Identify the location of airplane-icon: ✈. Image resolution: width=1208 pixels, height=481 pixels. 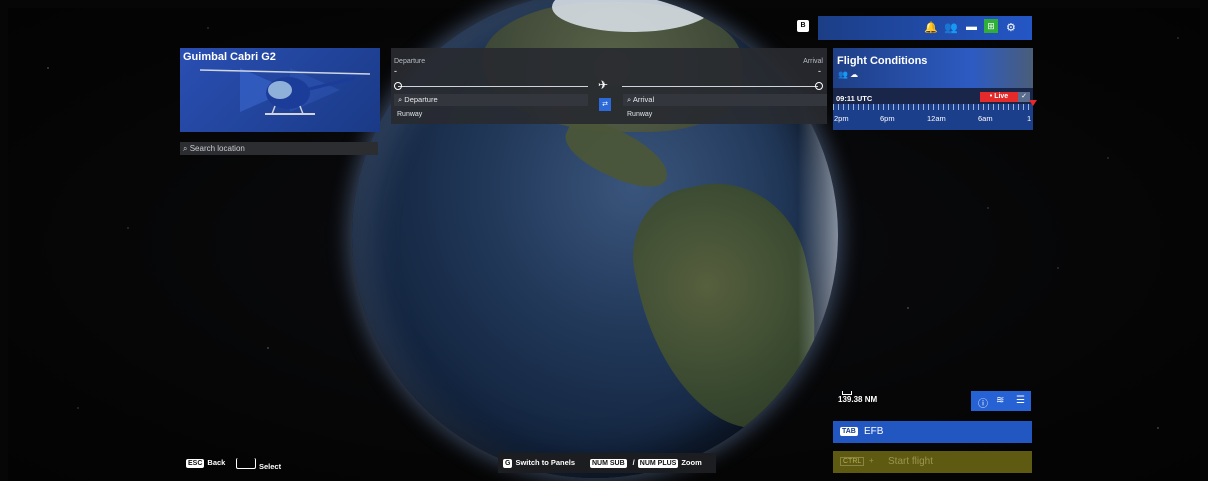
(603, 85).